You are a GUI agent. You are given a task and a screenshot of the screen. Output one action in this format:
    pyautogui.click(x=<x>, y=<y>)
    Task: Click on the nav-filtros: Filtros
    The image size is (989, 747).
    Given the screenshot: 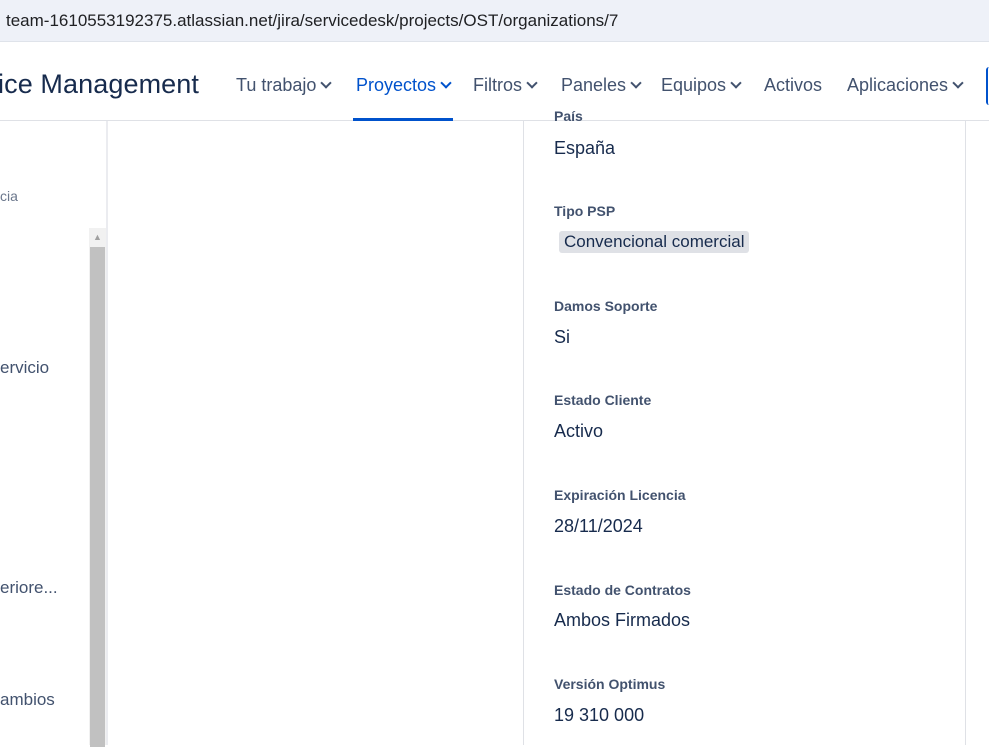 What is the action you would take?
    pyautogui.click(x=505, y=85)
    